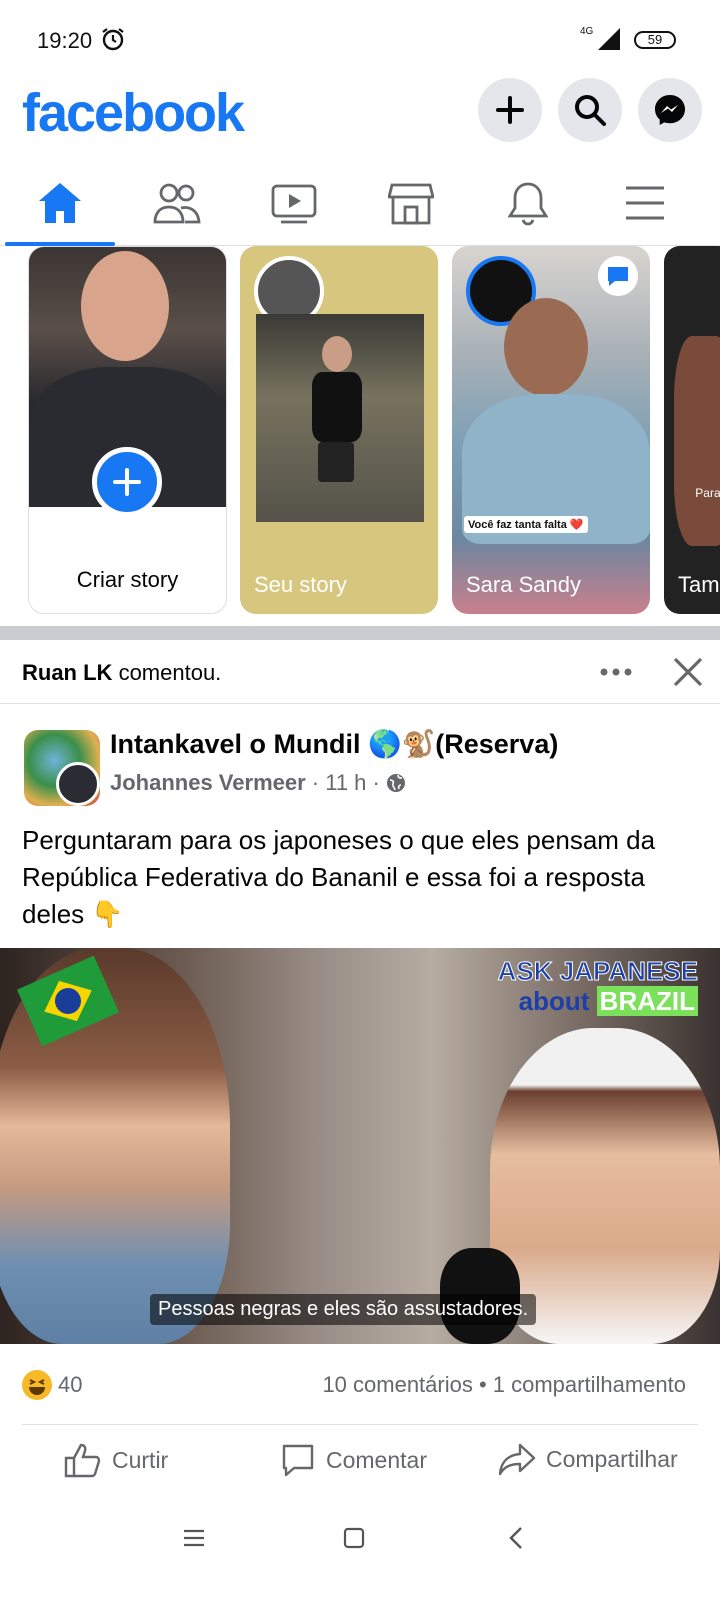 Image resolution: width=720 pixels, height=1600 pixels. Describe the element at coordinates (587, 31) in the screenshot. I see `network-type: 4G` at that location.